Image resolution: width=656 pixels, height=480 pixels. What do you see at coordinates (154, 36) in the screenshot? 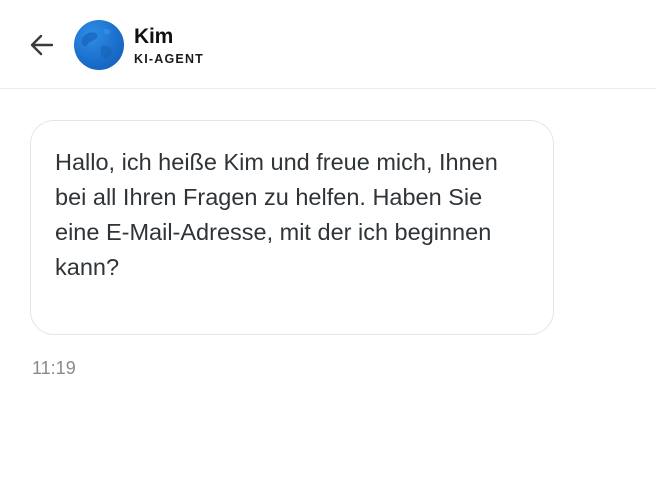
I see `agent-name: Kim` at bounding box center [154, 36].